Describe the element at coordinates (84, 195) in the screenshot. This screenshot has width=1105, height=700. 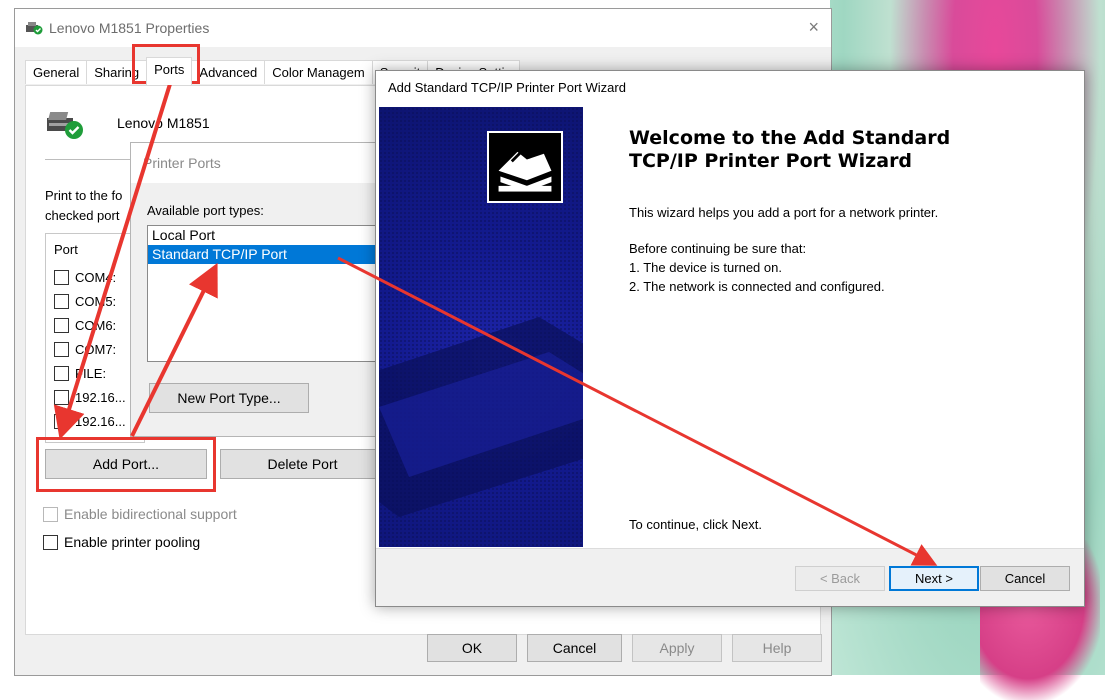
I see `description-line: Print to the fo` at that location.